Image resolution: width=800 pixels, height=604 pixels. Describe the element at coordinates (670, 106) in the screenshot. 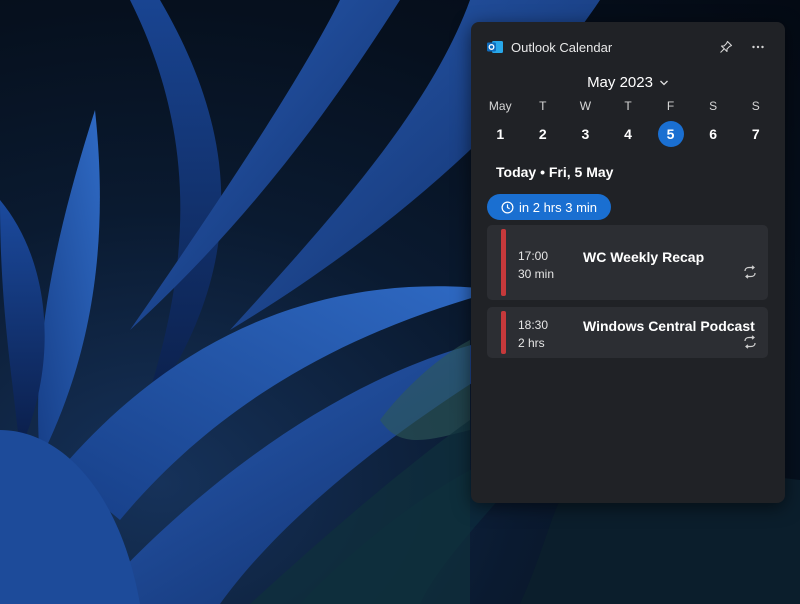

I see `weekday-header: F` at that location.